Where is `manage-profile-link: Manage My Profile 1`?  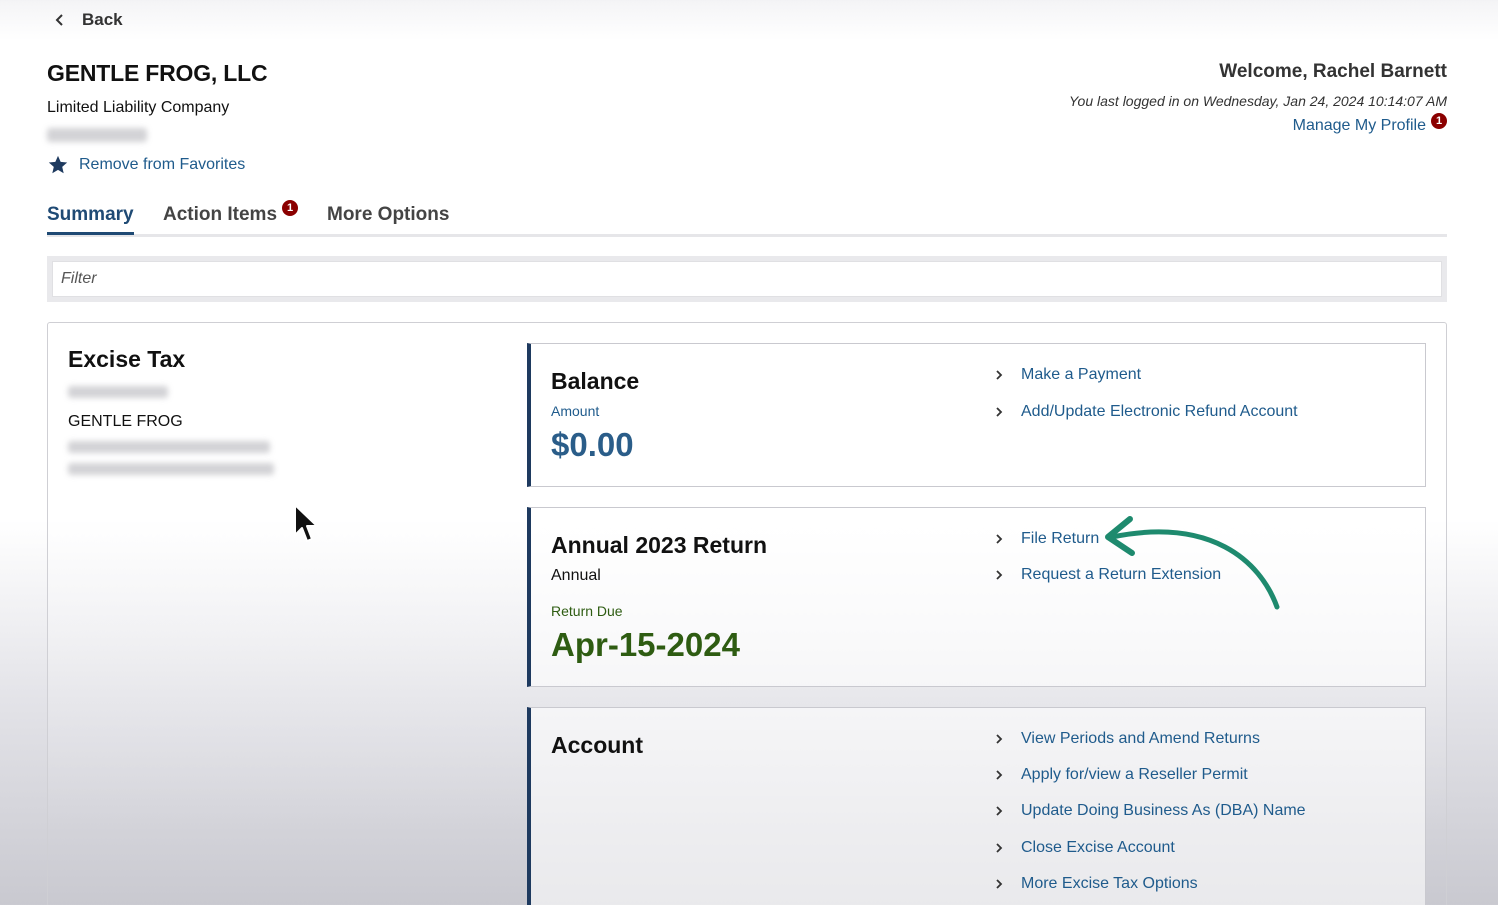
manage-profile-link: Manage My Profile 1 is located at coordinates (1369, 124).